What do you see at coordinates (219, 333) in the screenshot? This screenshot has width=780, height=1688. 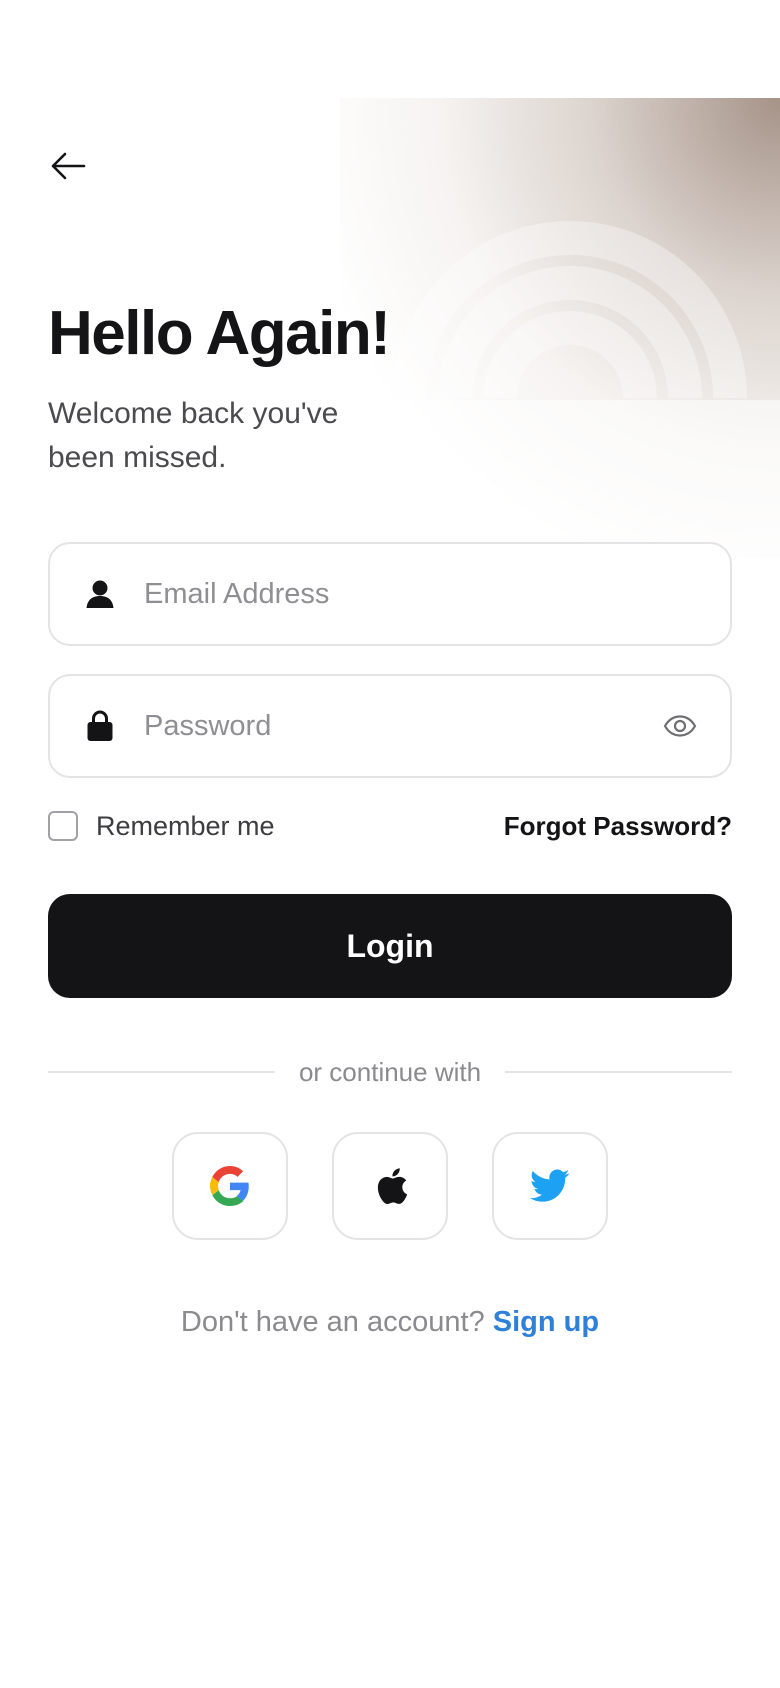 I see `page-title: Hello Again!` at bounding box center [219, 333].